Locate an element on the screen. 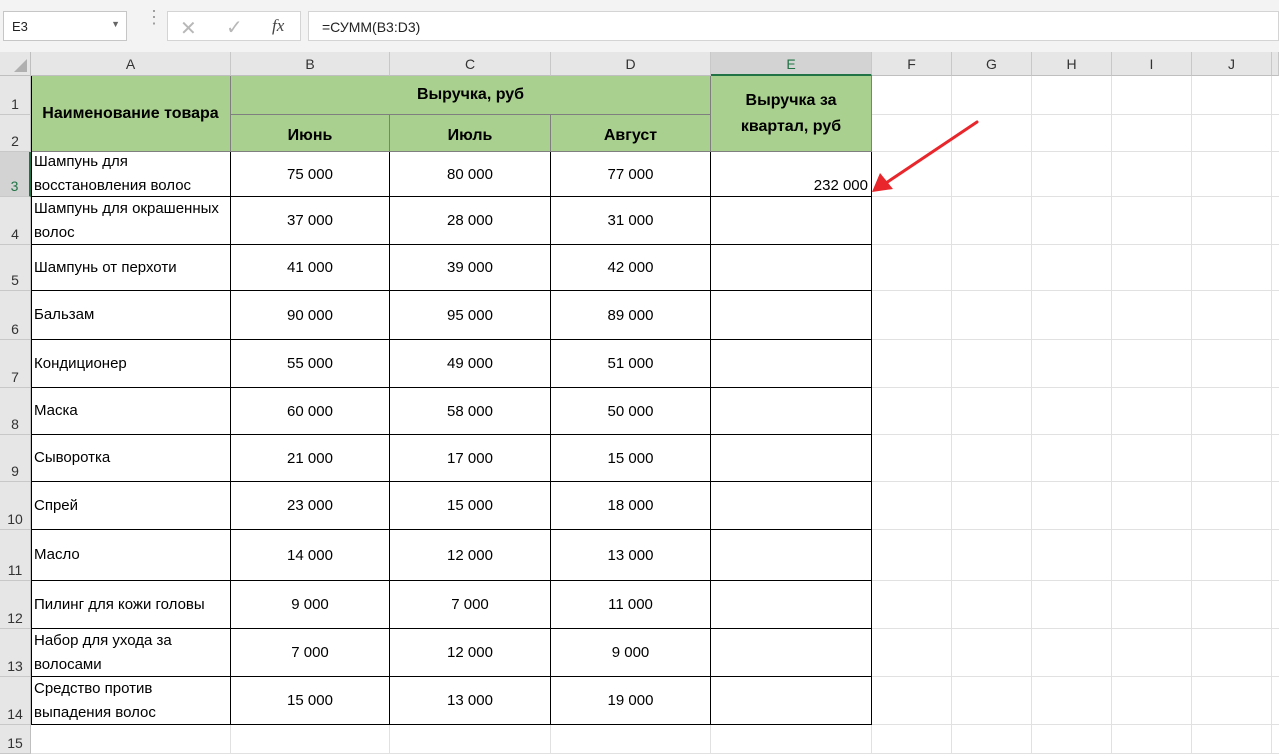 The image size is (1279, 754). july-value-cell: 13 000 is located at coordinates (470, 701).